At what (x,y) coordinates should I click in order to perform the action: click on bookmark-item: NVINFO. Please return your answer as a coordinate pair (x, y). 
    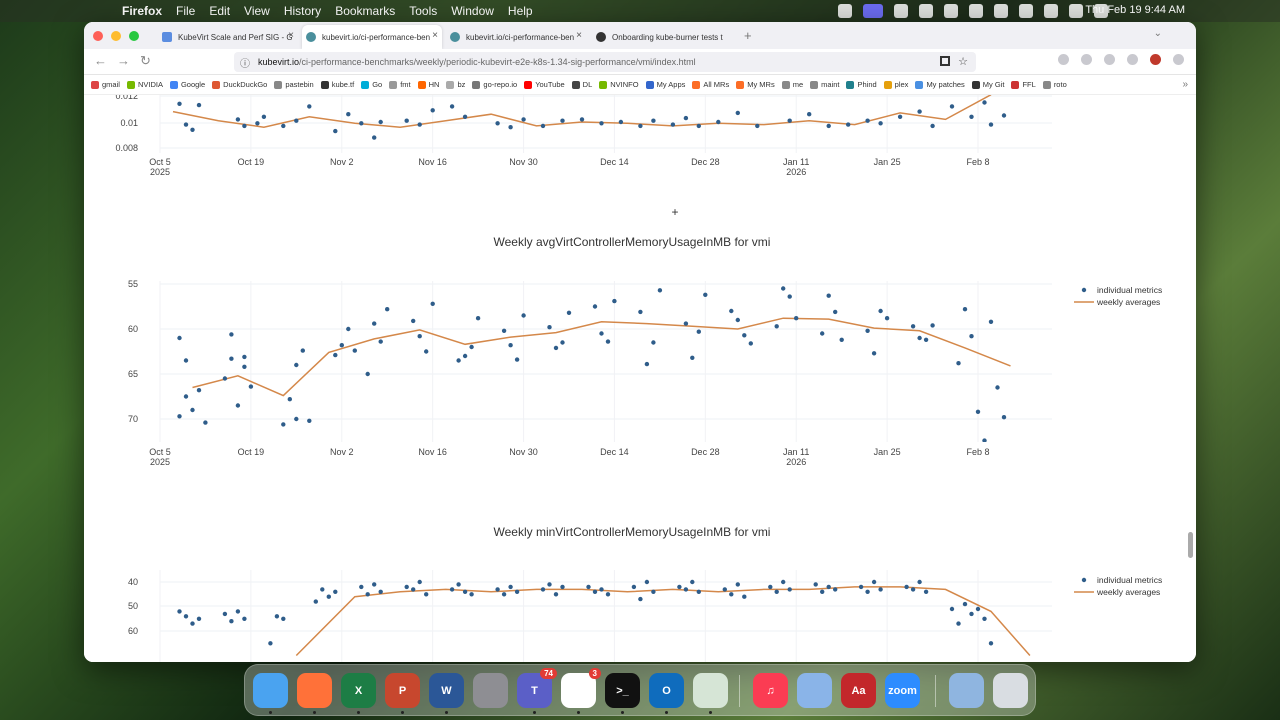
    Looking at the image, I should click on (619, 84).